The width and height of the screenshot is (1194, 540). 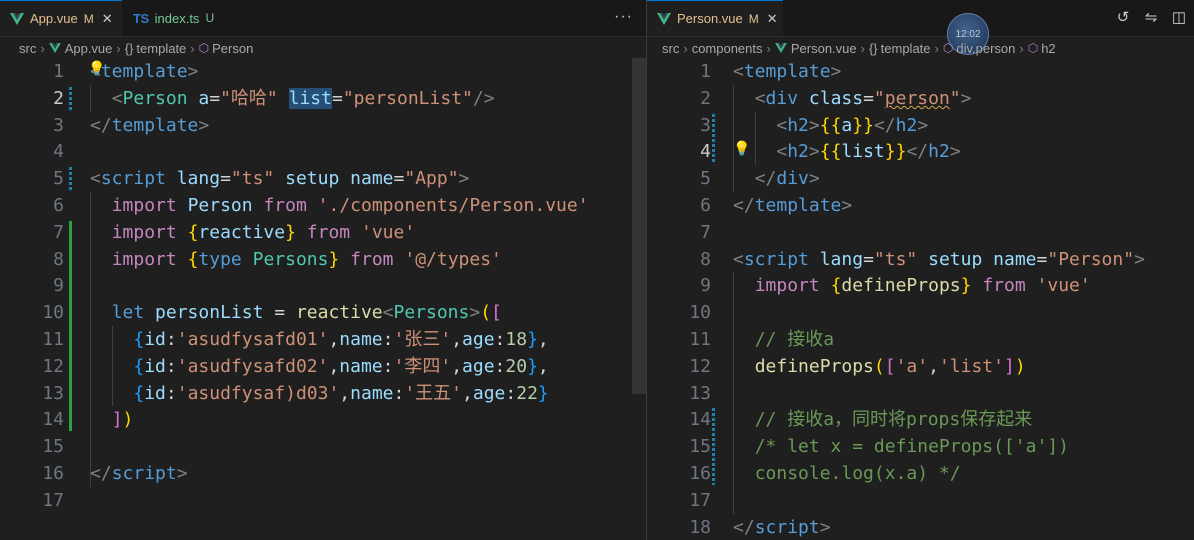 What do you see at coordinates (920, 527) in the screenshot?
I see `code-line: 18 </script>` at bounding box center [920, 527].